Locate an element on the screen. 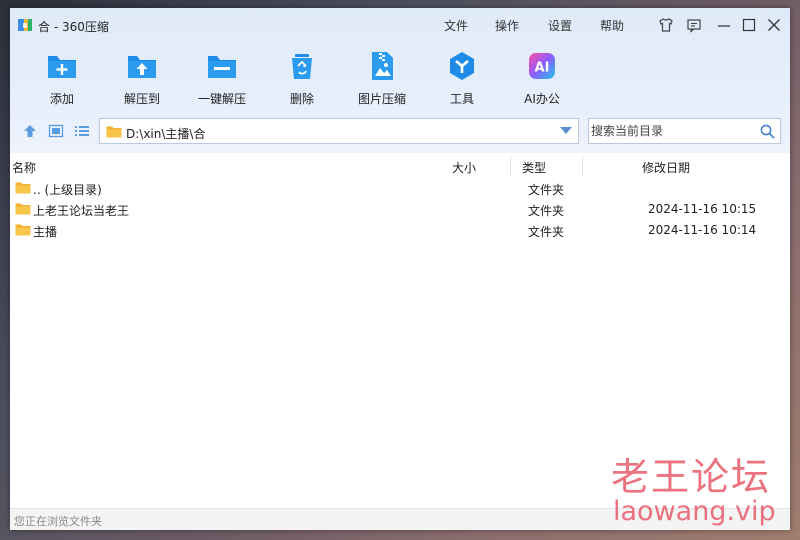  image-compress-icon is located at coordinates (382, 66).